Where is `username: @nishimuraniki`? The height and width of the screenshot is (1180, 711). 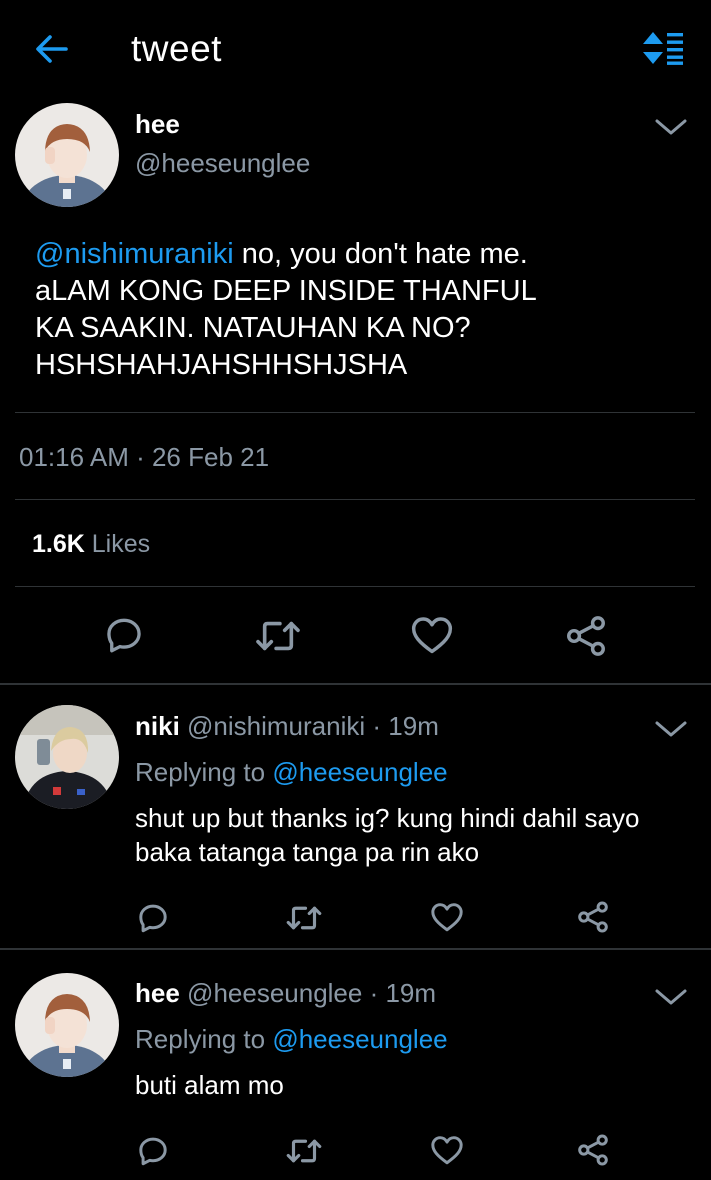 username: @nishimuraniki is located at coordinates (276, 726).